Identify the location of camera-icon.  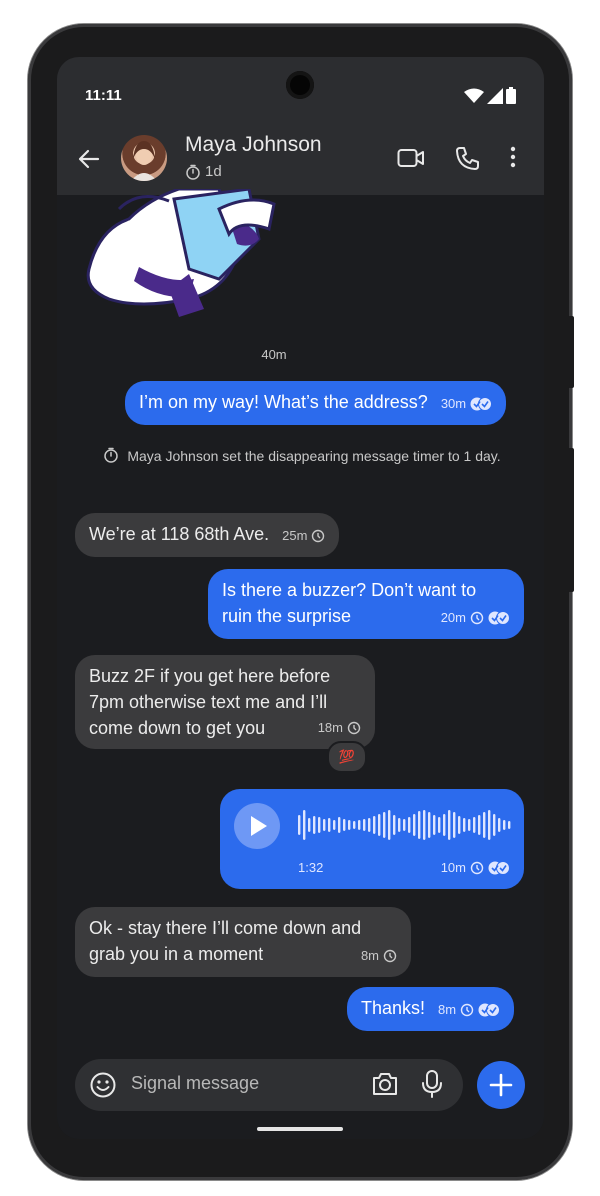
(385, 1084).